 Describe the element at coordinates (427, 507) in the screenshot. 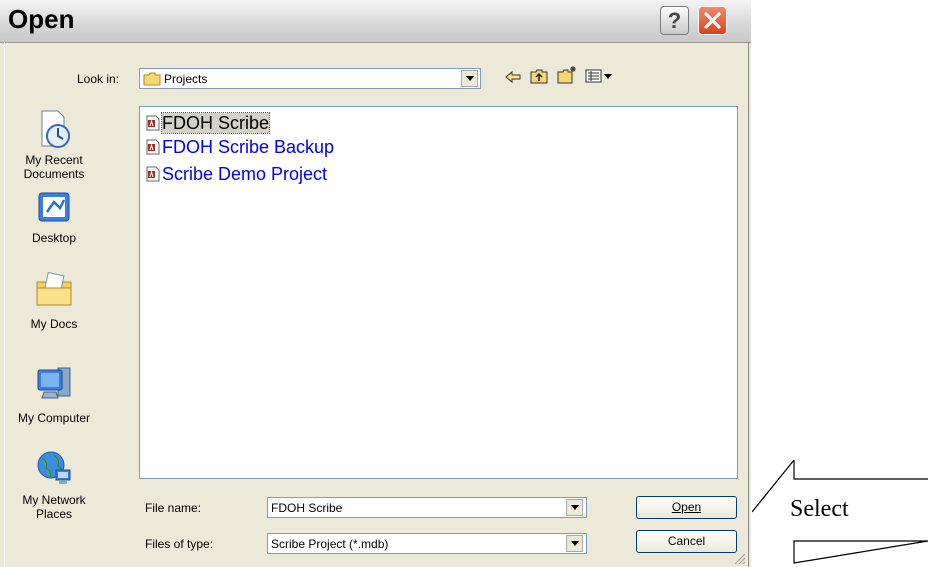

I see `filename-combobox: FDOH Scribe` at that location.